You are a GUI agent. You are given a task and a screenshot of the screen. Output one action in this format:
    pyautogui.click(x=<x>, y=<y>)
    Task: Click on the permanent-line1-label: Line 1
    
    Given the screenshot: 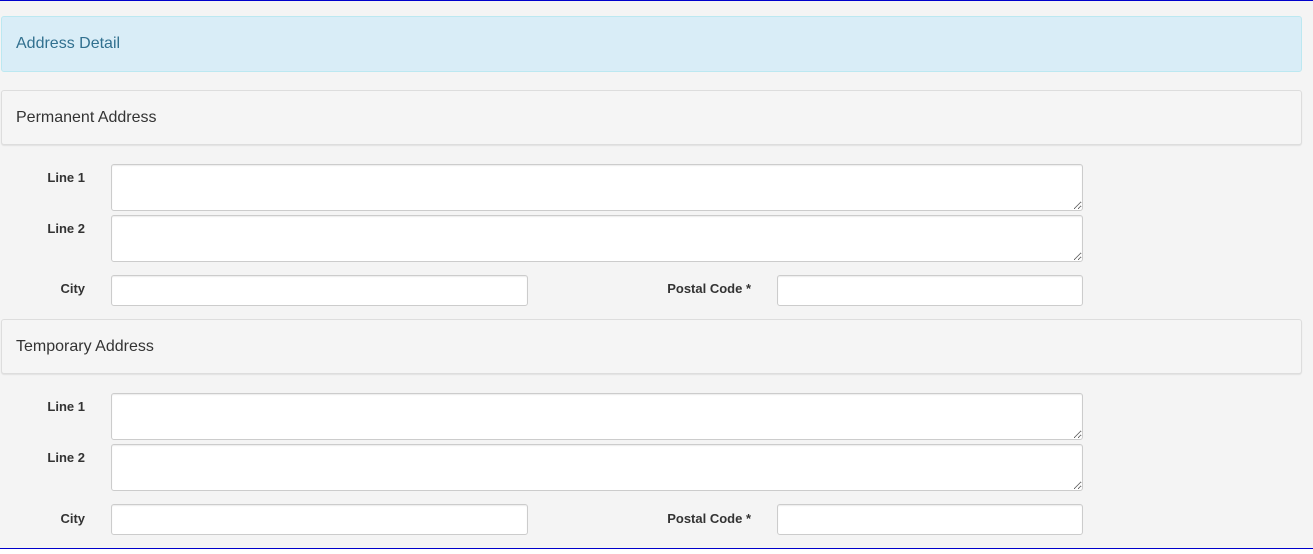 What is the action you would take?
    pyautogui.click(x=66, y=177)
    